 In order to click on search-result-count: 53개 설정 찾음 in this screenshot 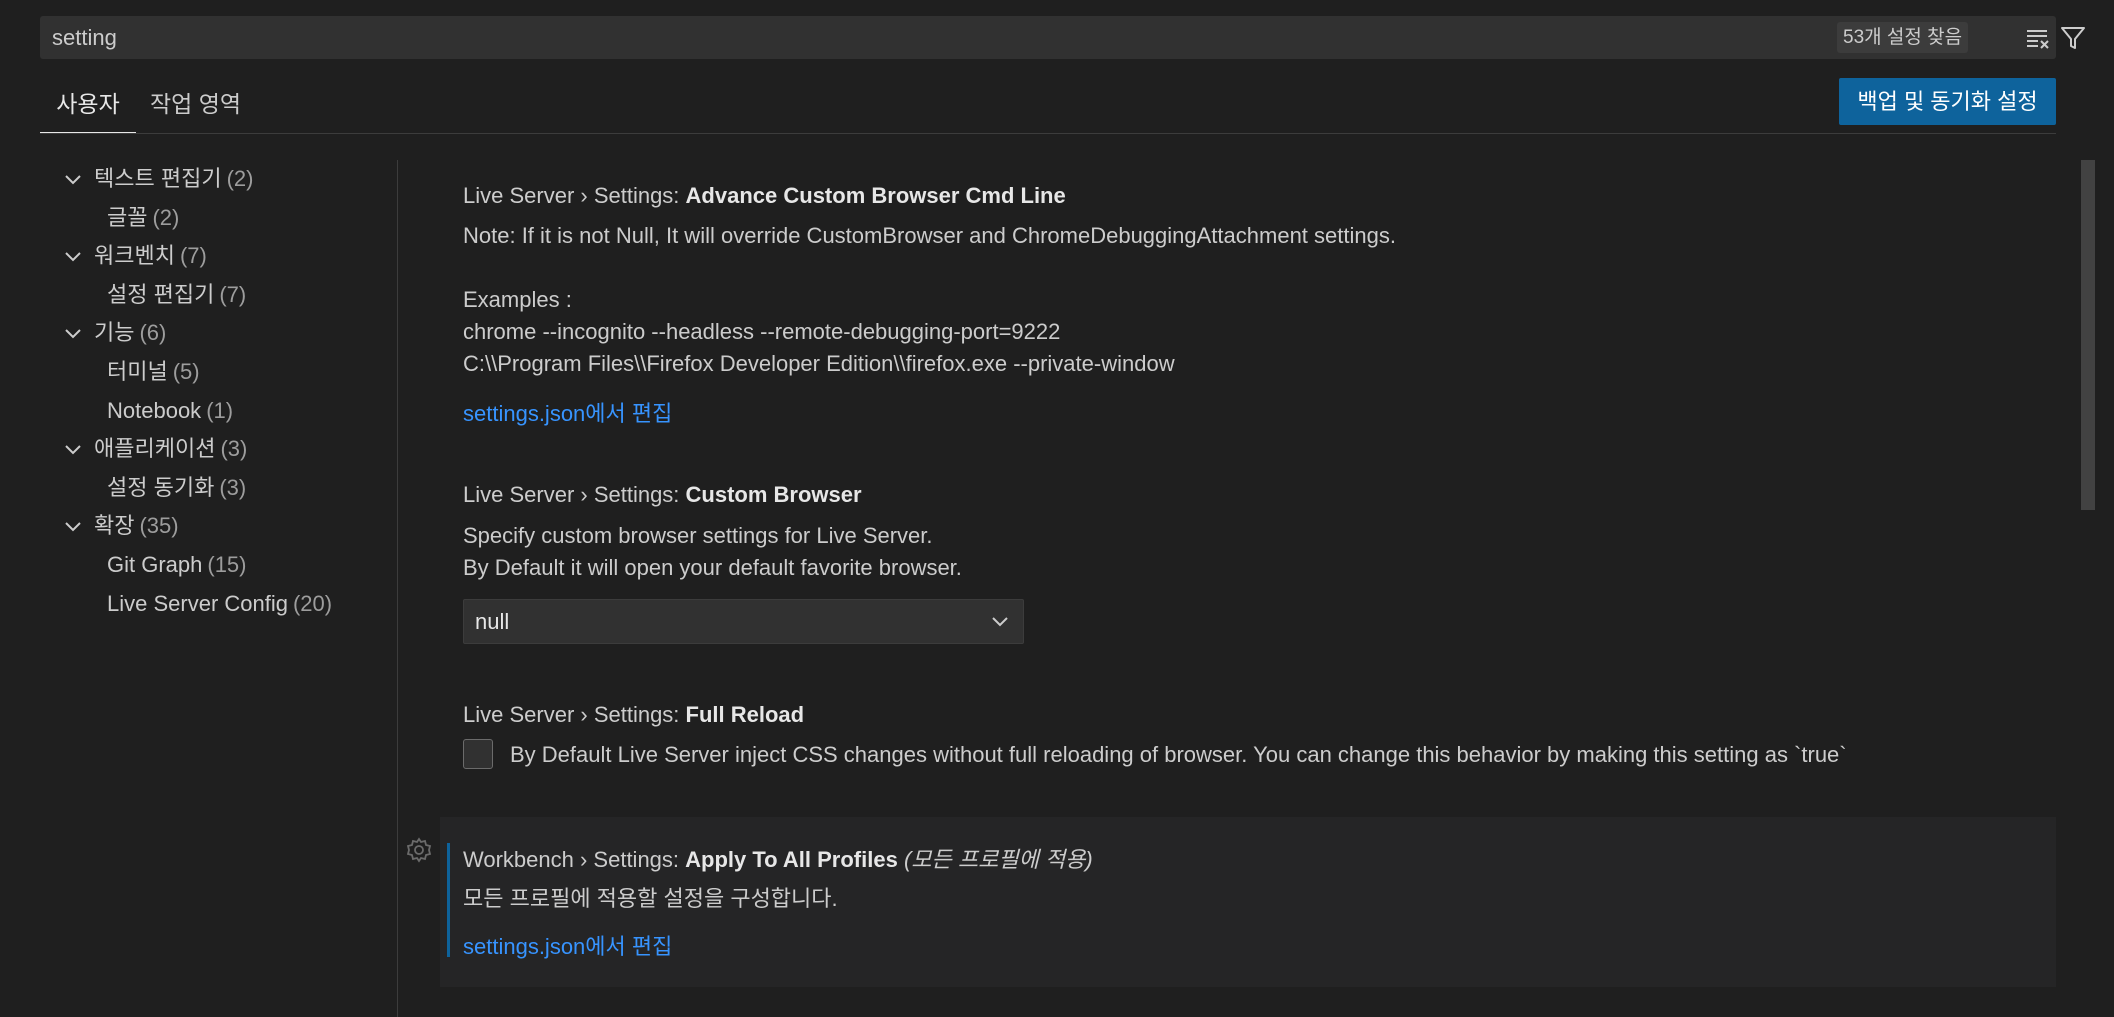, I will do `click(1903, 37)`.